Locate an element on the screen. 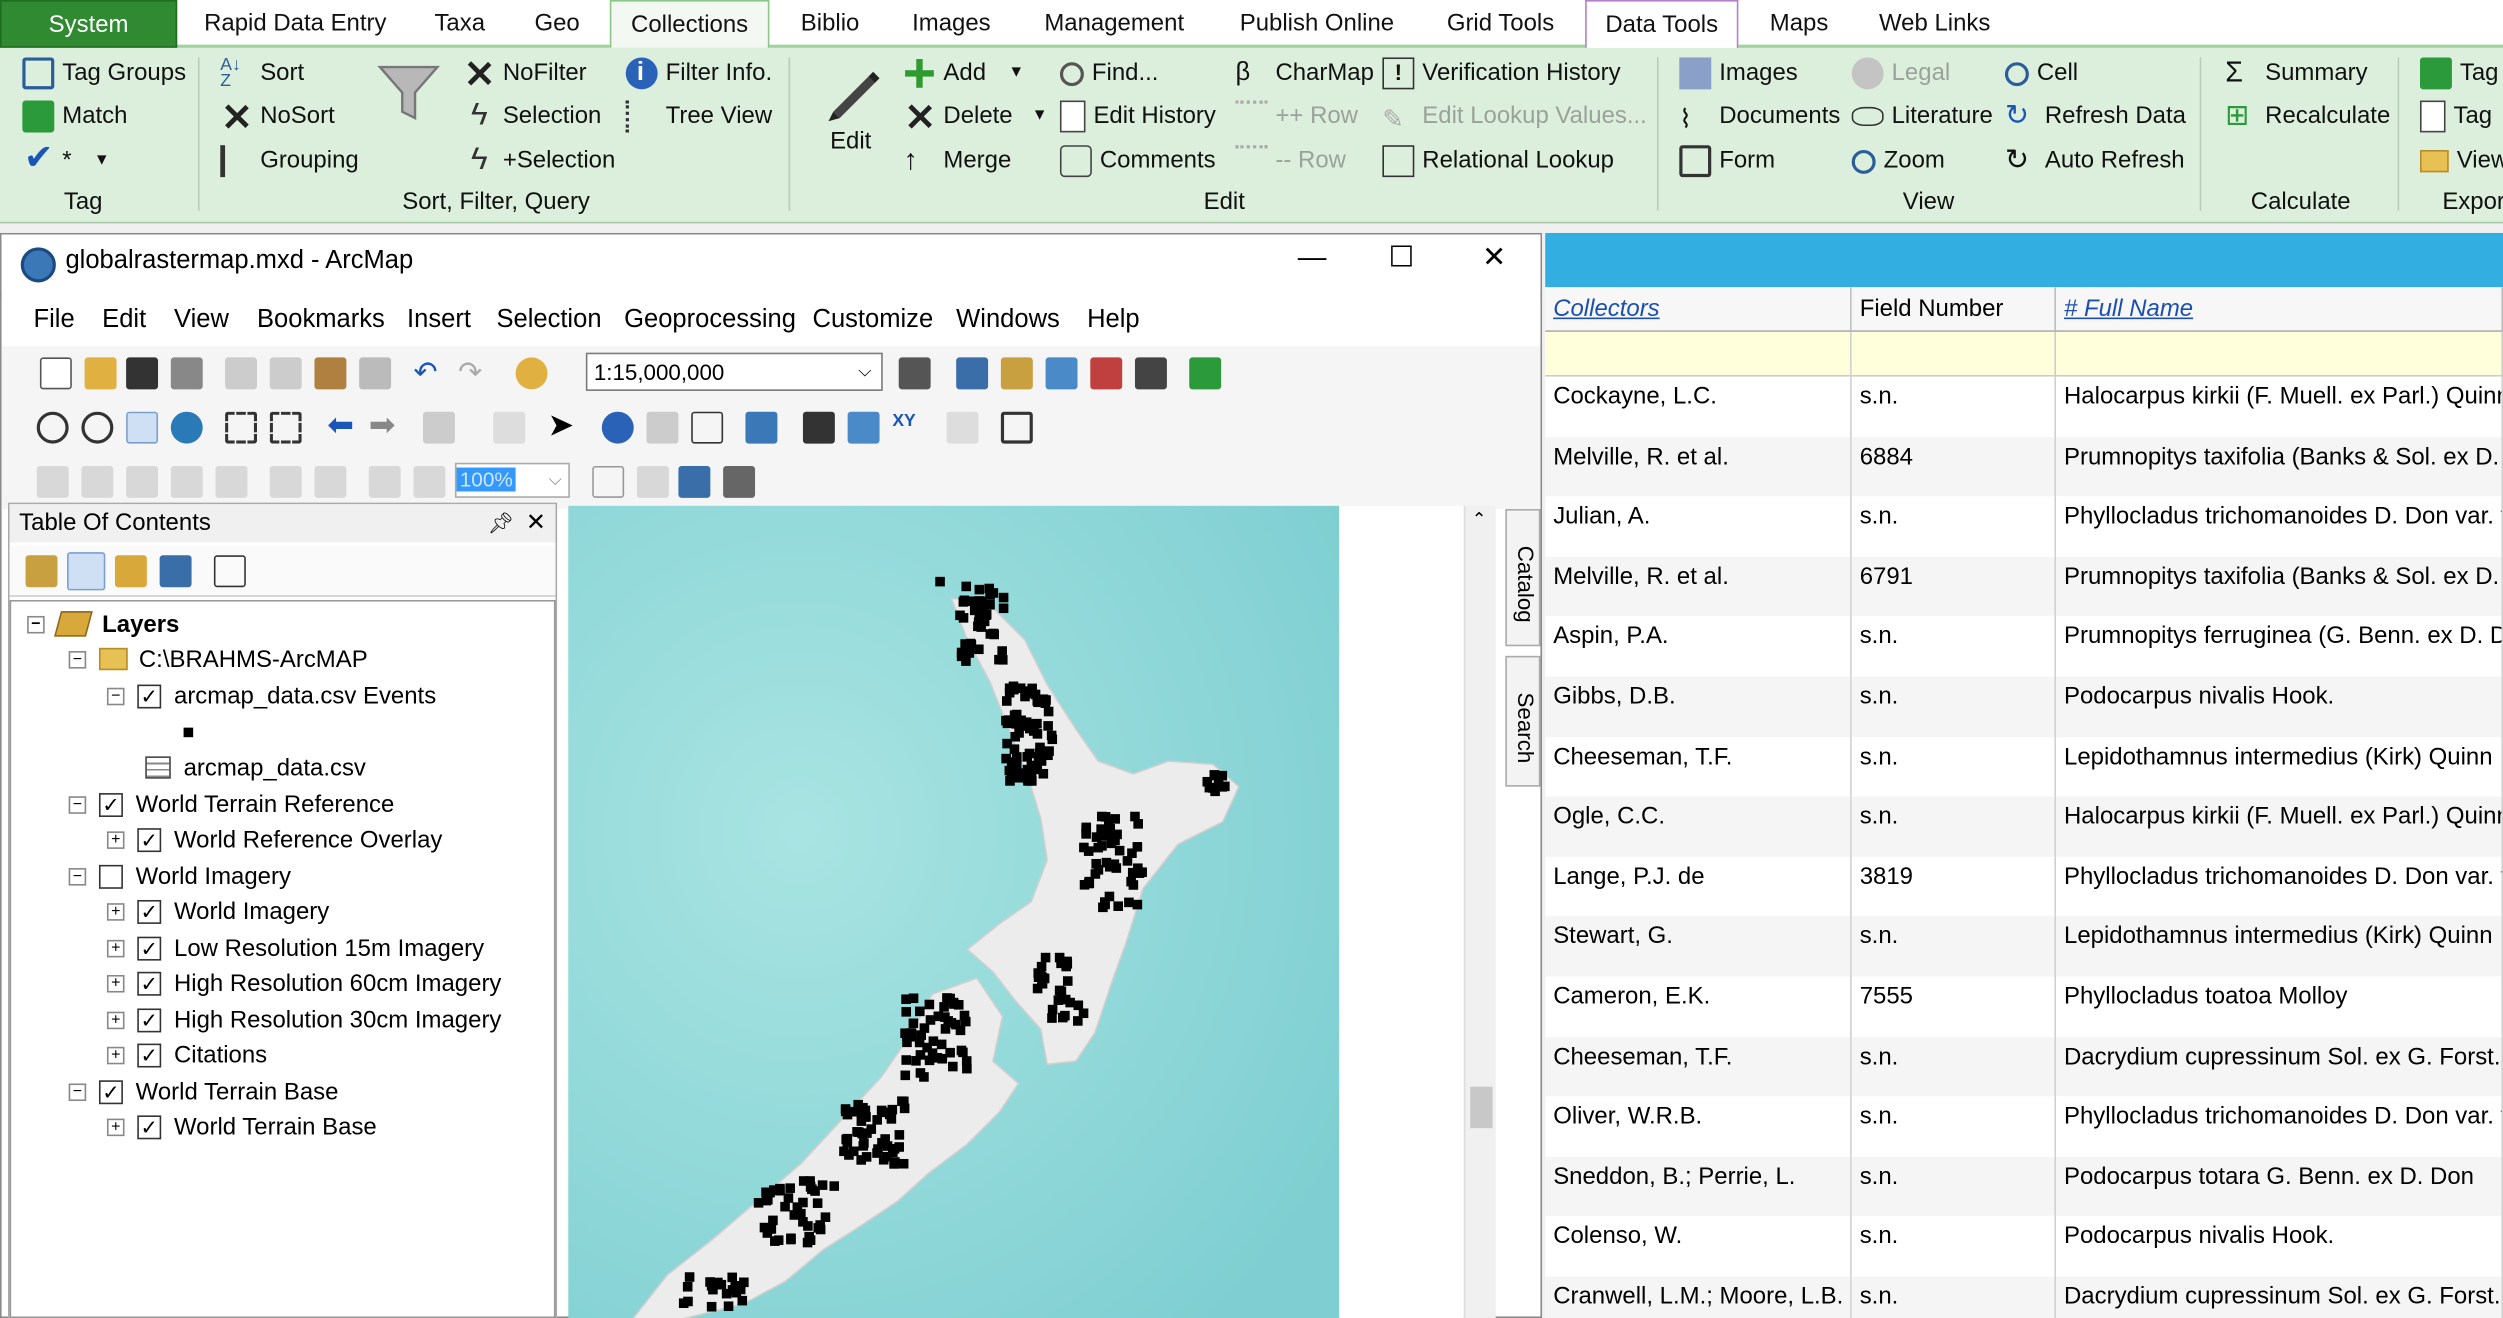 The width and height of the screenshot is (2503, 1318). filter-cell-field-number is located at coordinates (1954, 354).